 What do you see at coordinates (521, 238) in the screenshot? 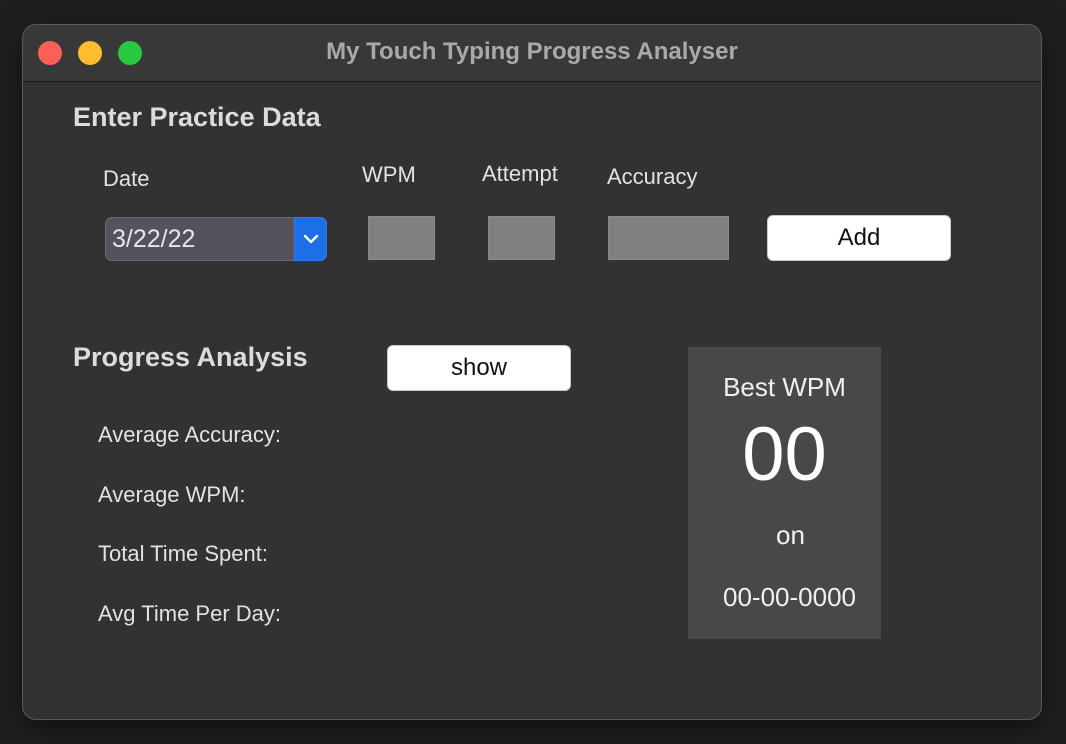
I see `attempt-input` at bounding box center [521, 238].